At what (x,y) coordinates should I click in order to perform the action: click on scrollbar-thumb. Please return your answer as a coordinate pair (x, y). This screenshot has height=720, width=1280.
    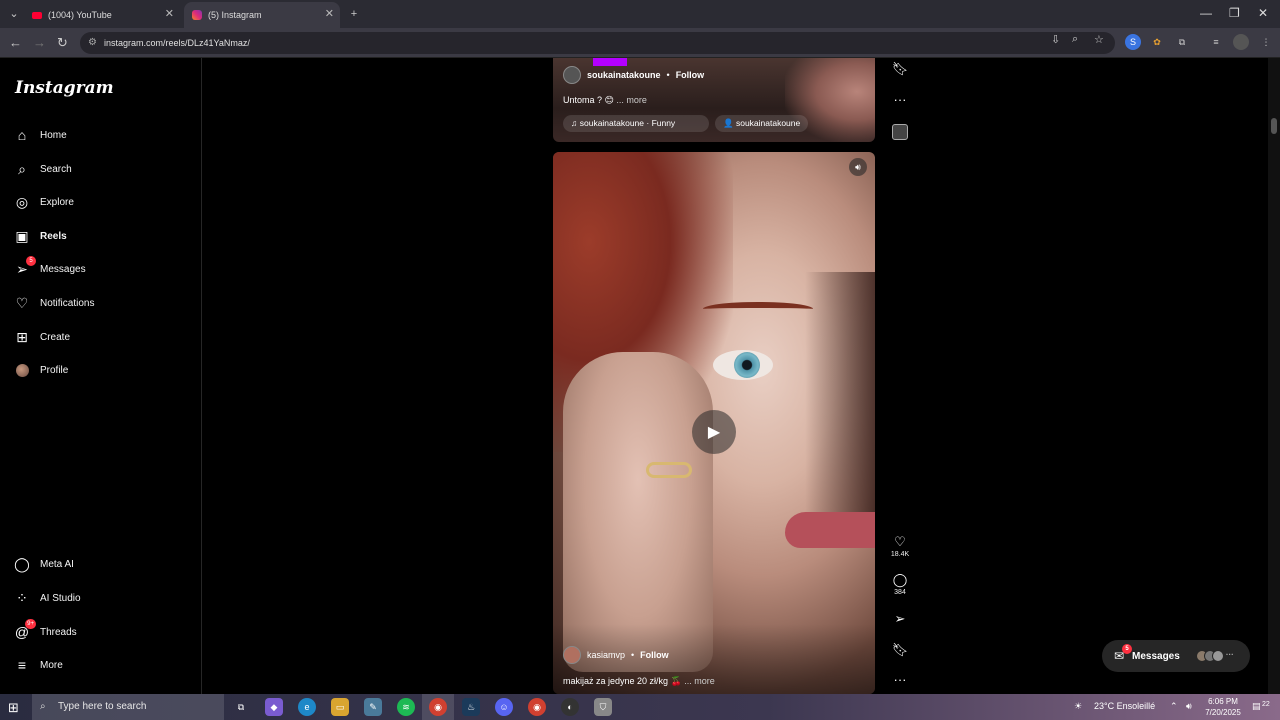
    Looking at the image, I should click on (1274, 126).